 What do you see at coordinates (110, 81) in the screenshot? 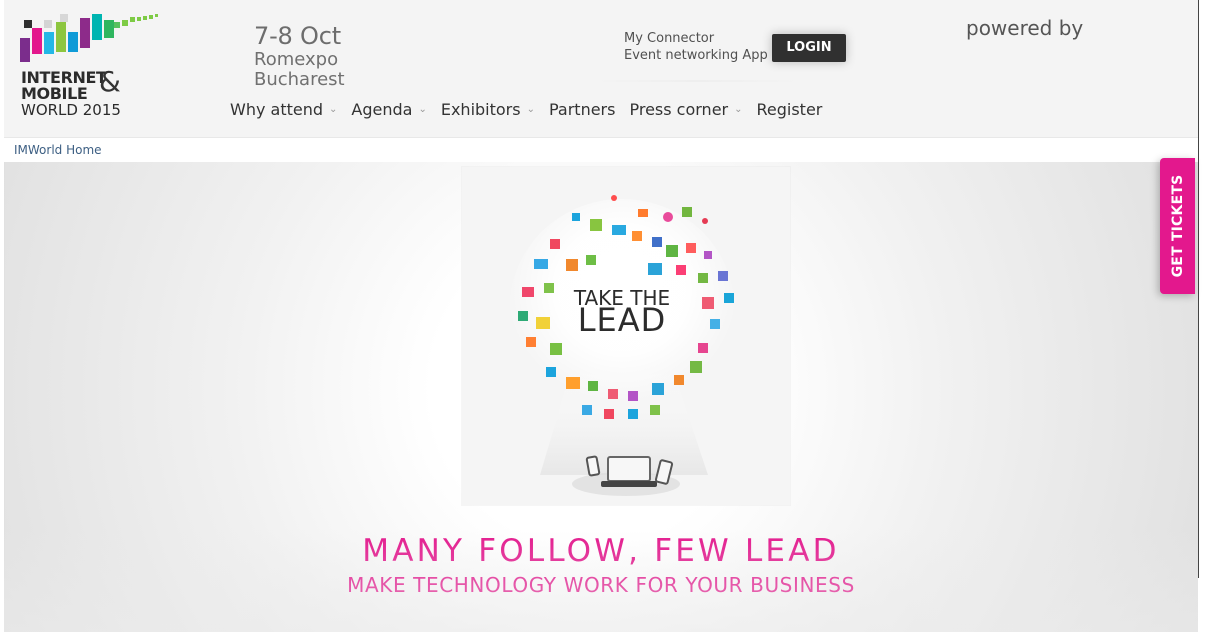
I see `logo-ampersand: &` at bounding box center [110, 81].